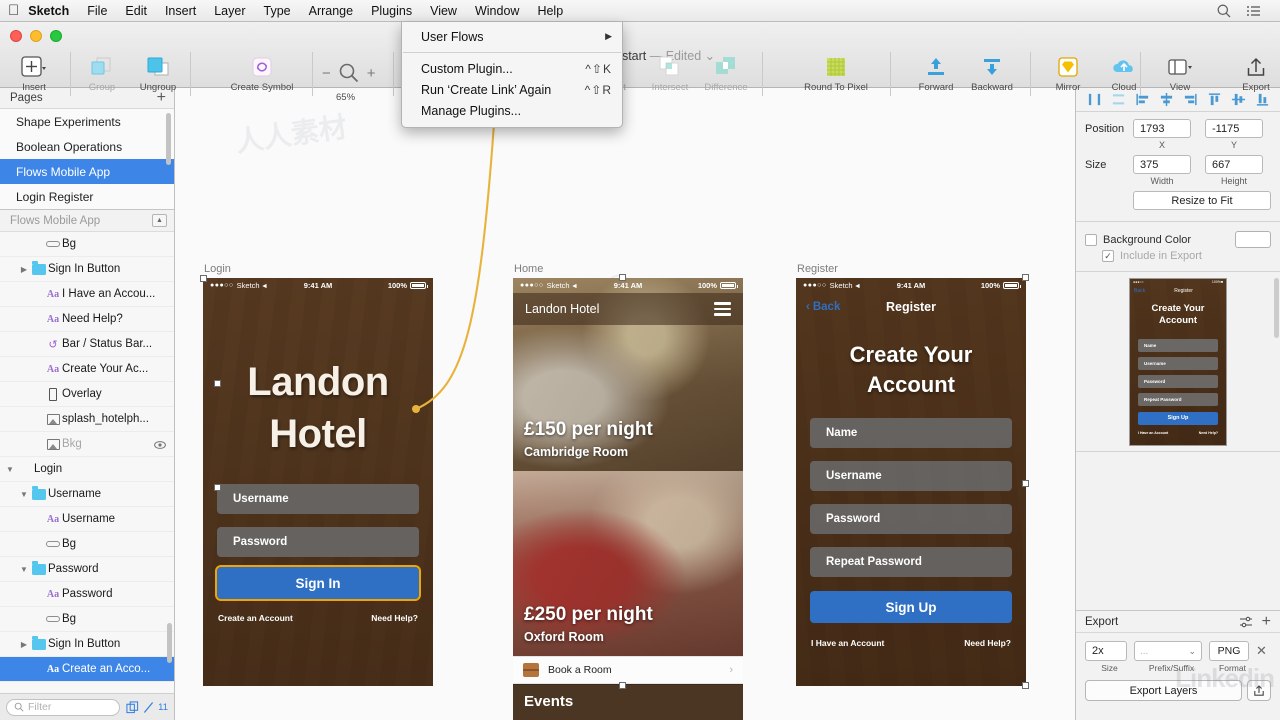 This screenshot has width=1280, height=720. I want to click on menu-view: View, so click(443, 11).